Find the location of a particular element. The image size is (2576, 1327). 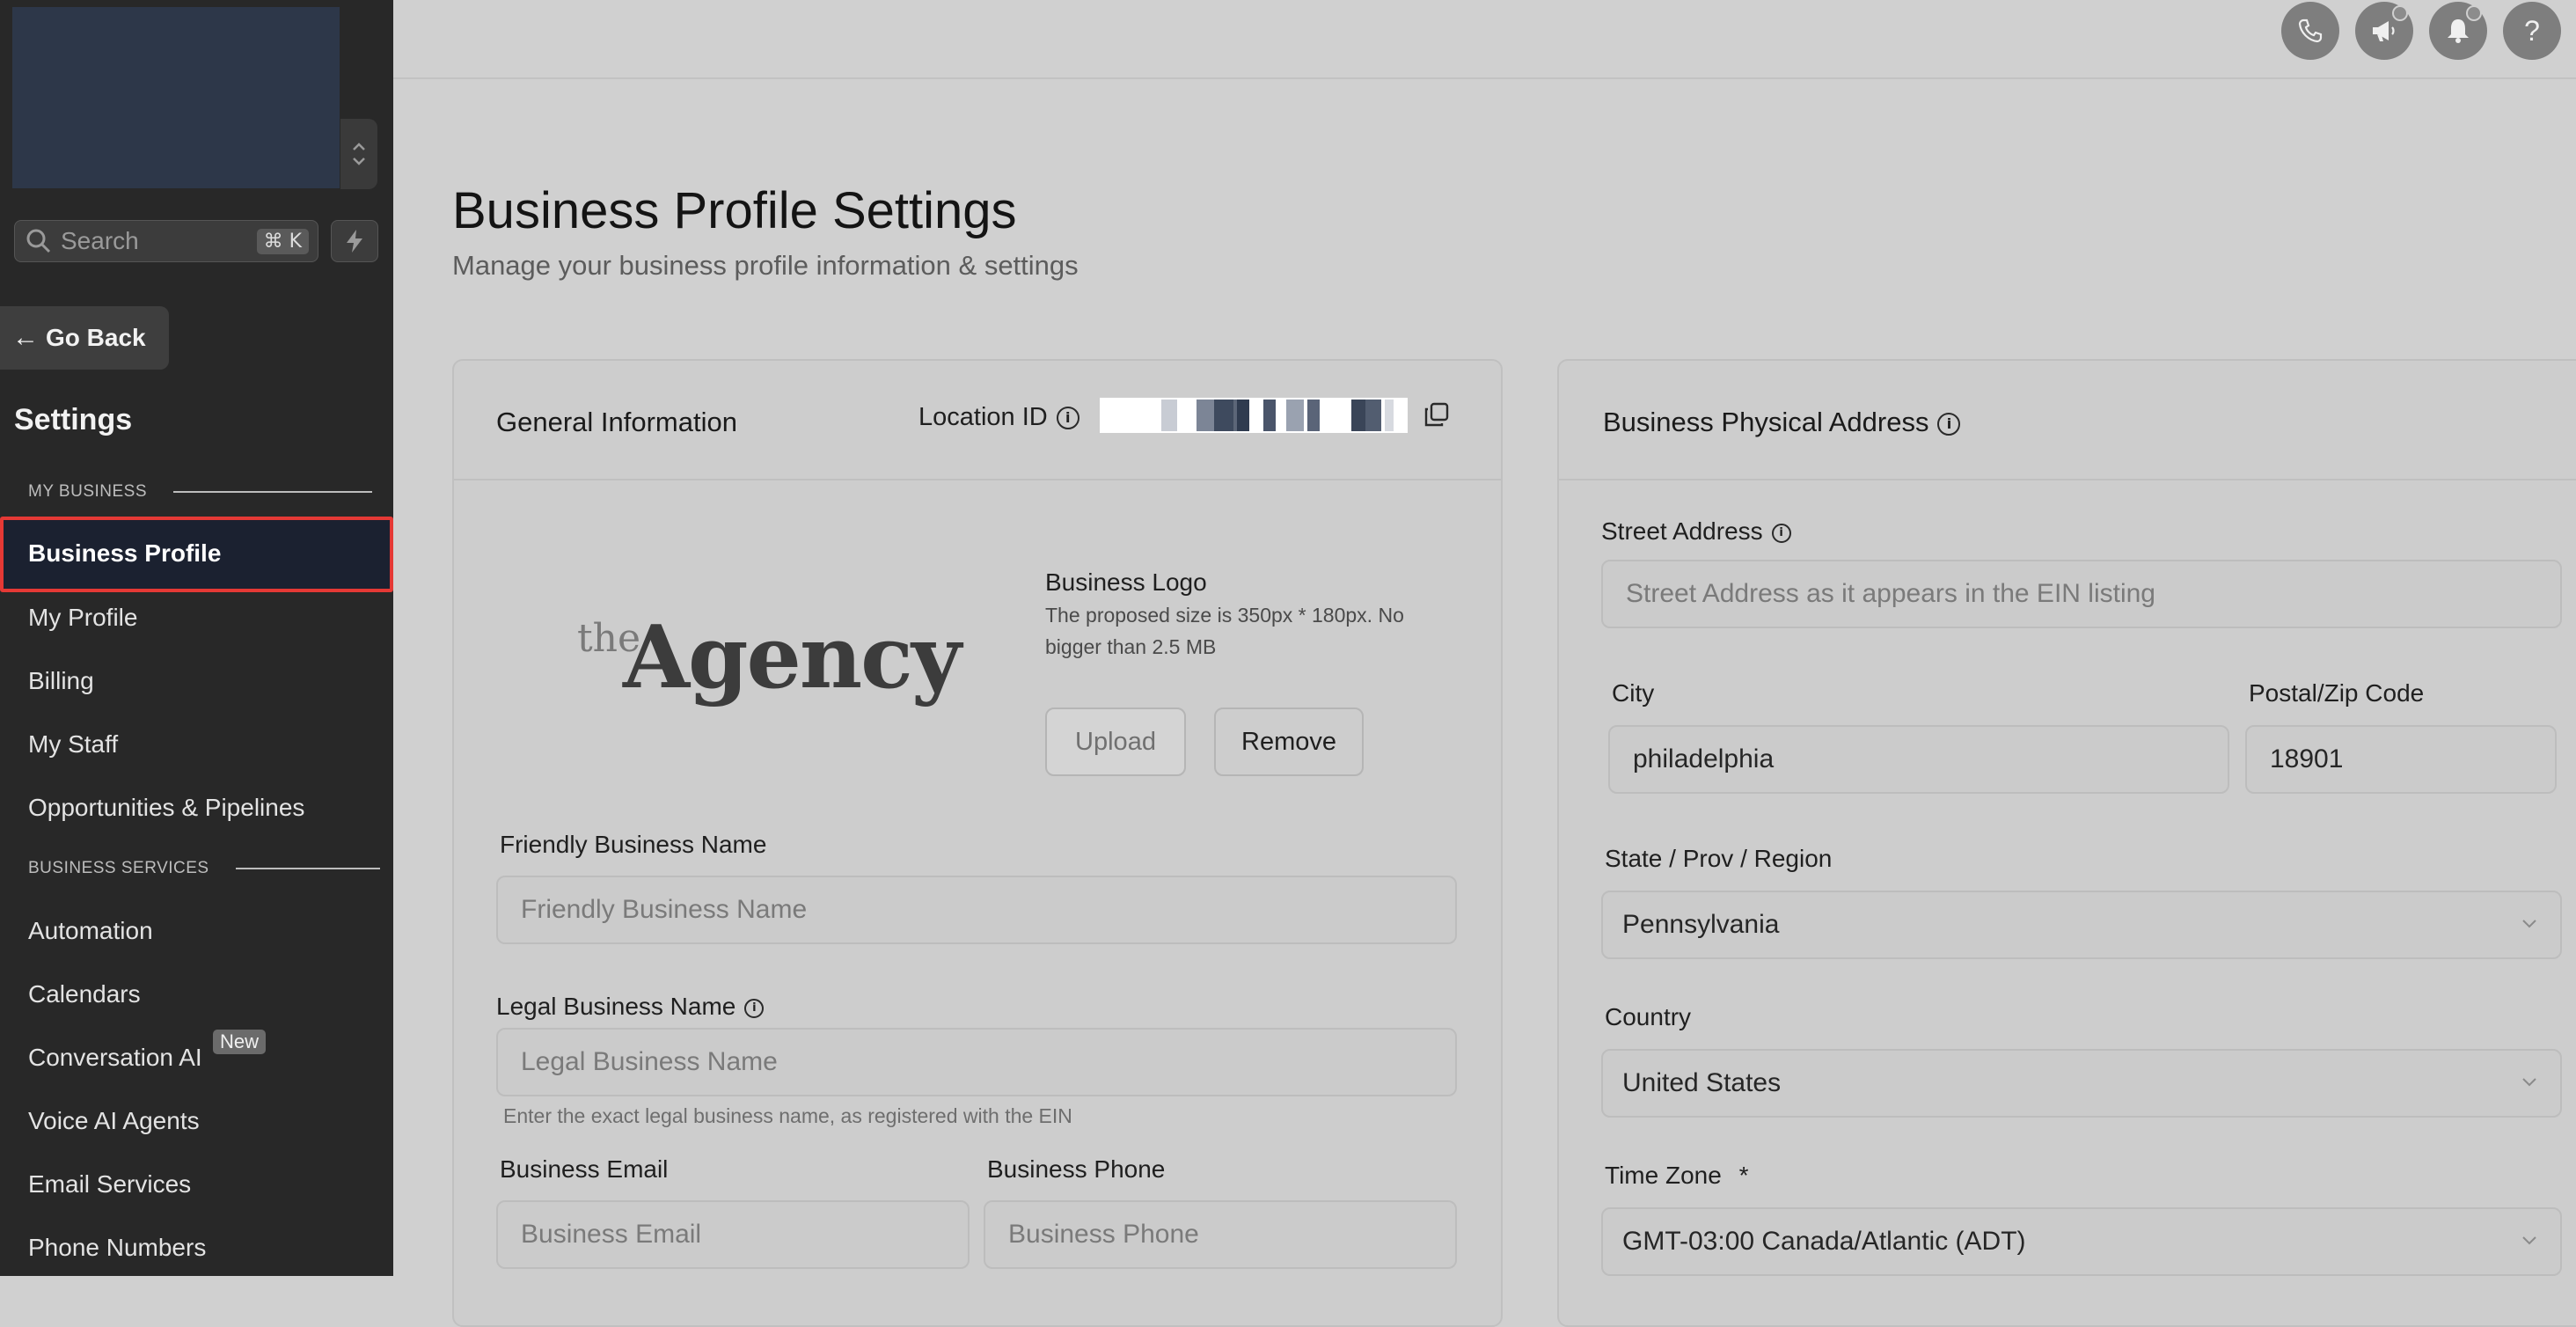

card-header: Business Physical Address i is located at coordinates (2067, 420).